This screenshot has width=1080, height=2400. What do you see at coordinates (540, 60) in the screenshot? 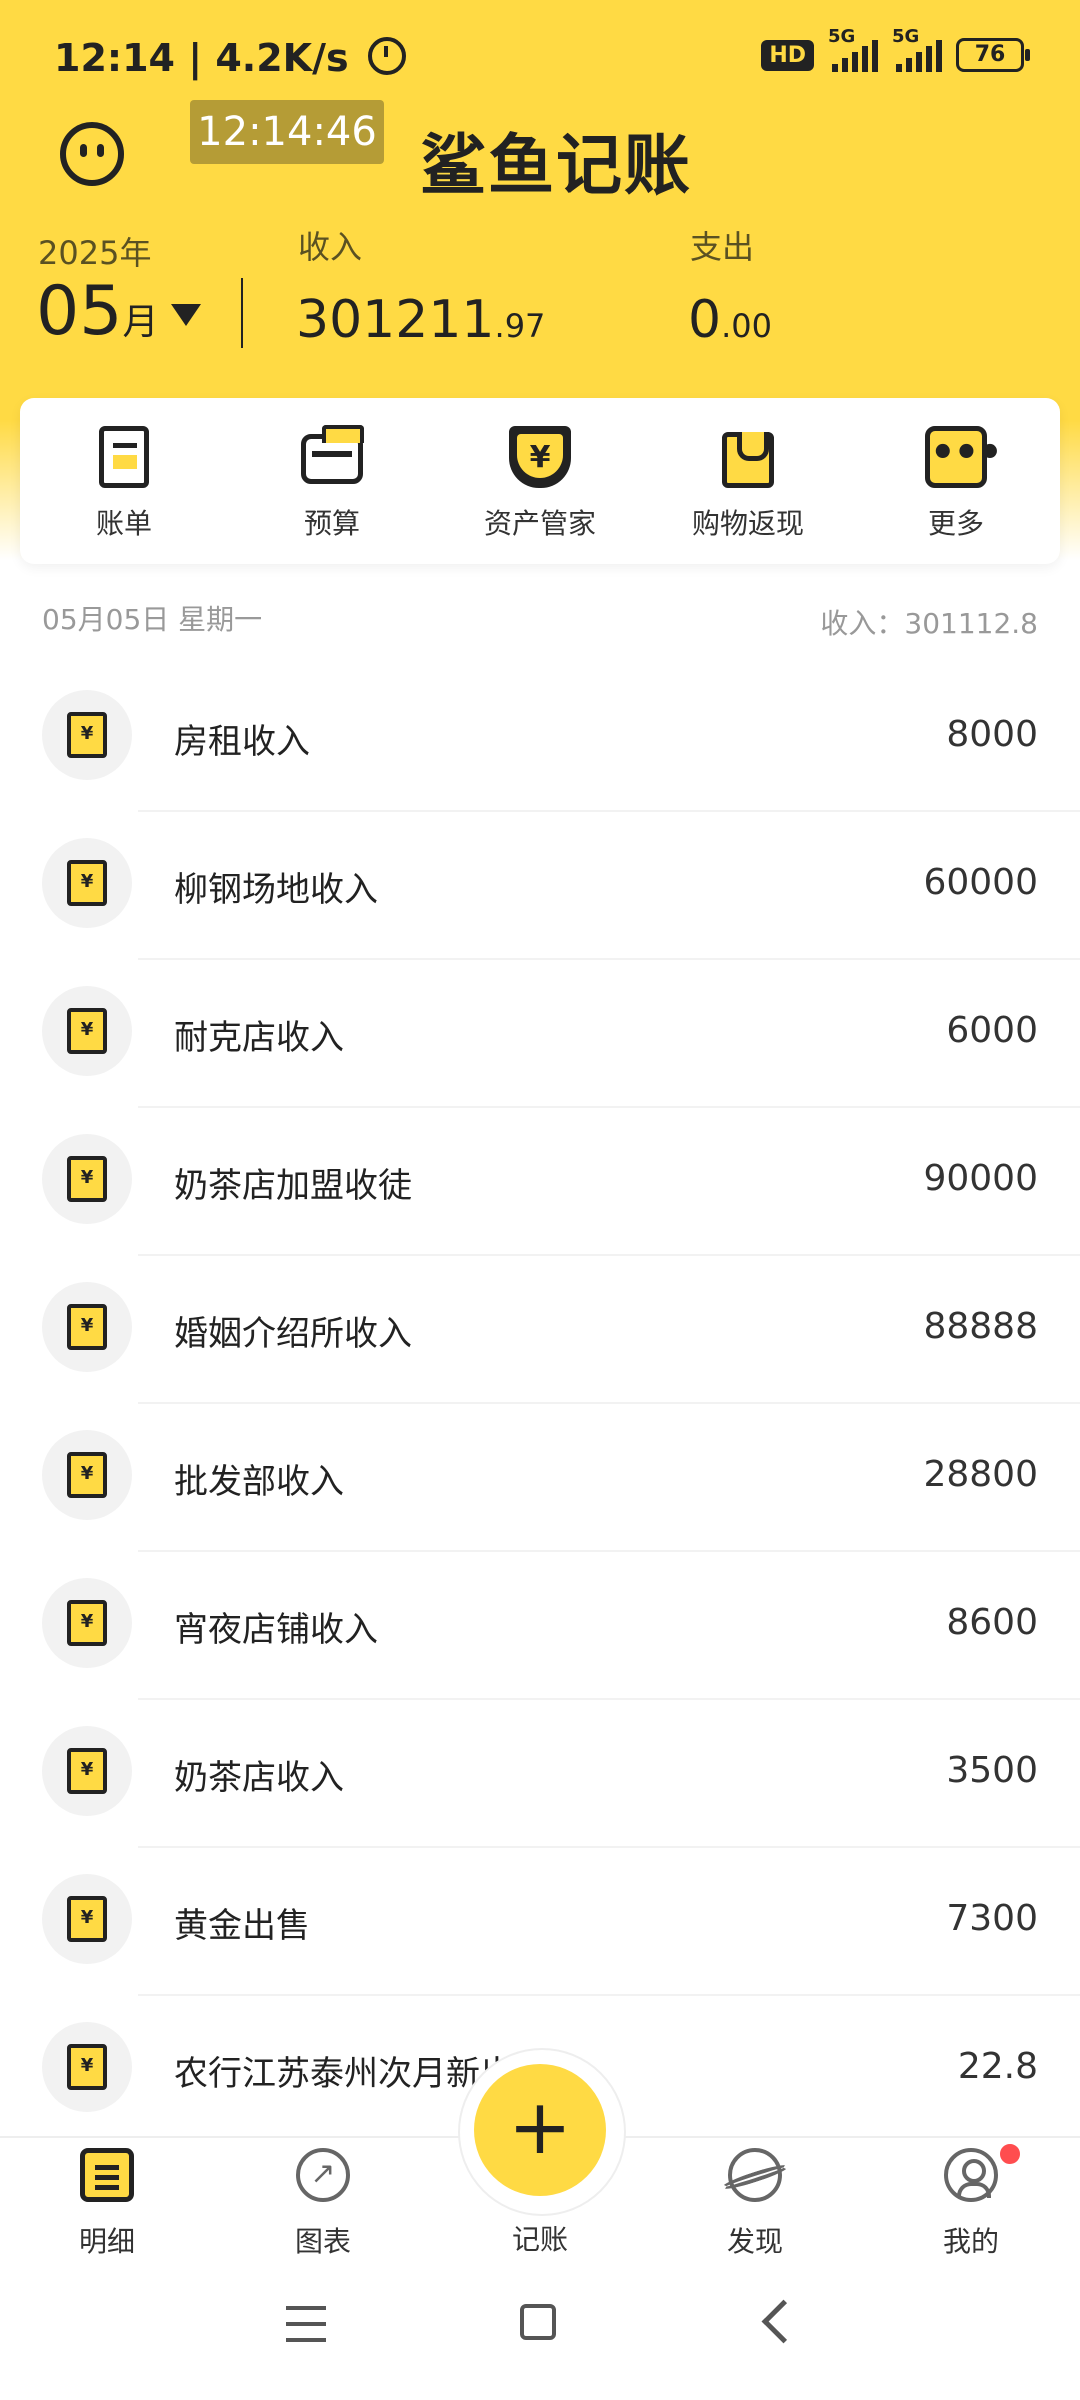
I see `status-bar: 12:14 | 4.2K/s HD 5G 5G 76` at bounding box center [540, 60].